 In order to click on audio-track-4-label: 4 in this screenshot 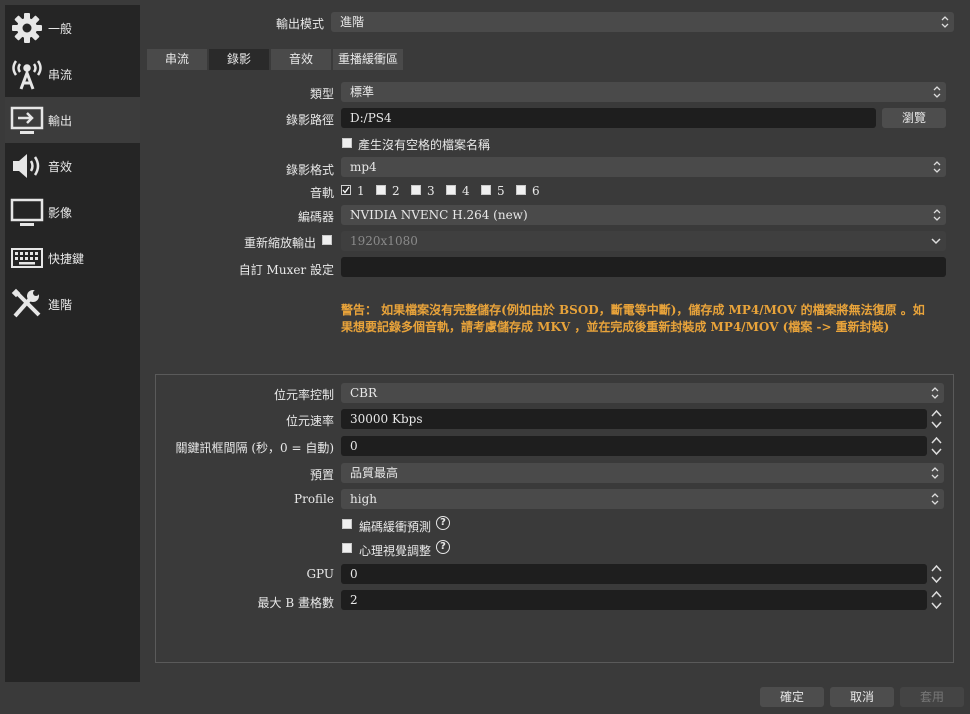, I will do `click(466, 191)`.